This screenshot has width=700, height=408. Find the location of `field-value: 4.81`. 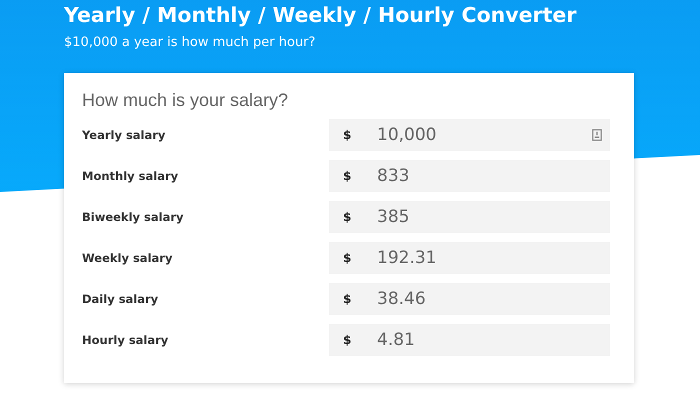

field-value: 4.81 is located at coordinates (396, 340).